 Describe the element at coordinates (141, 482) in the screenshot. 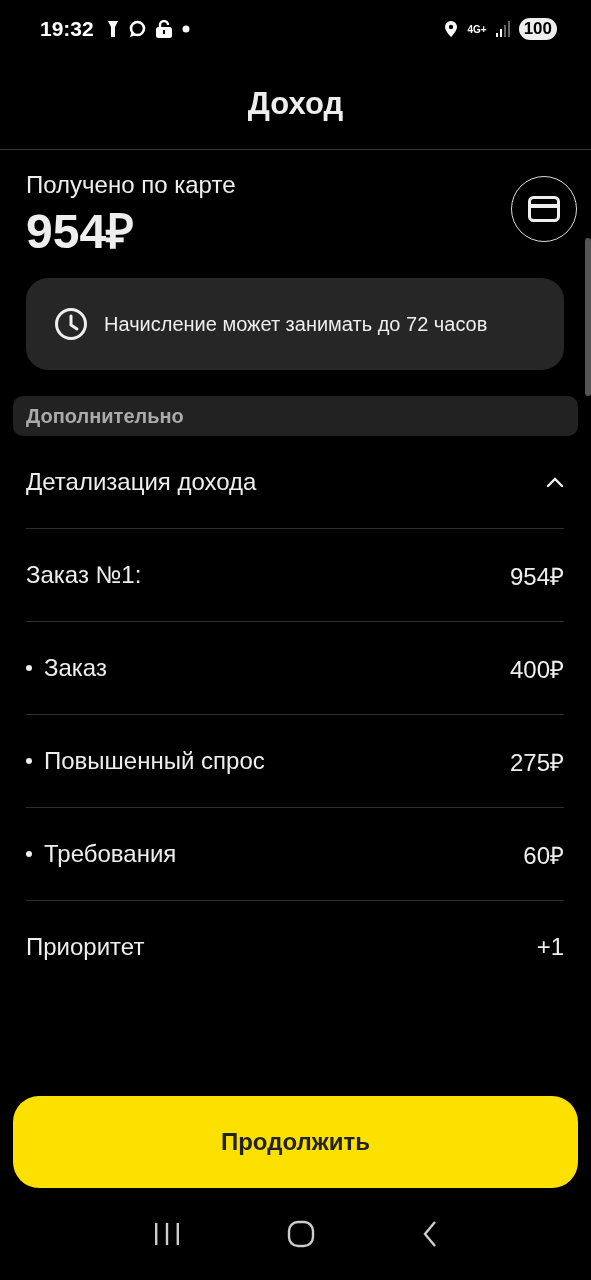

I see `details-title: Детализация дохода` at that location.